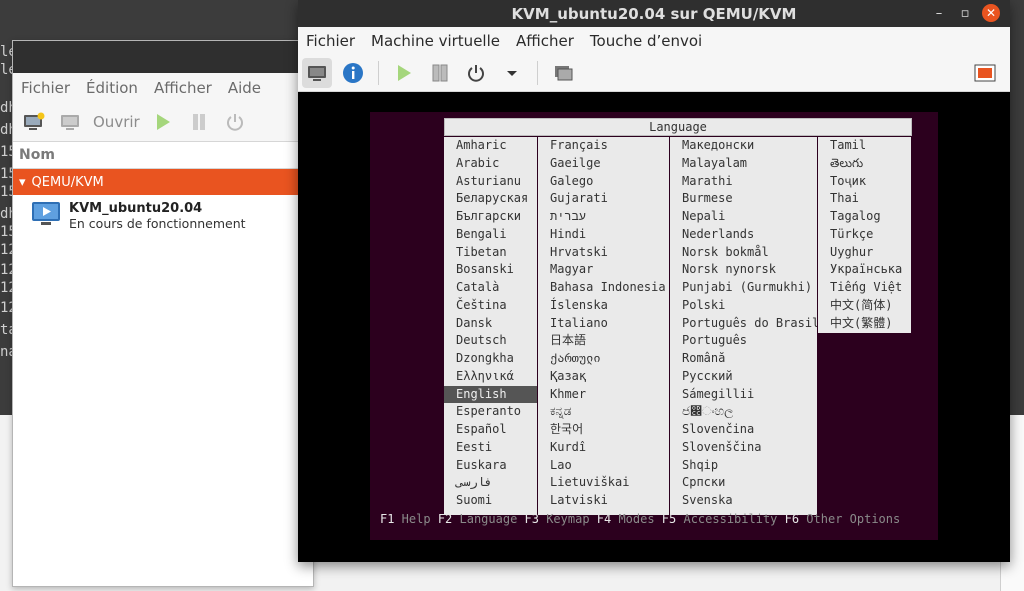  I want to click on language-option: Kurdî, so click(603, 448).